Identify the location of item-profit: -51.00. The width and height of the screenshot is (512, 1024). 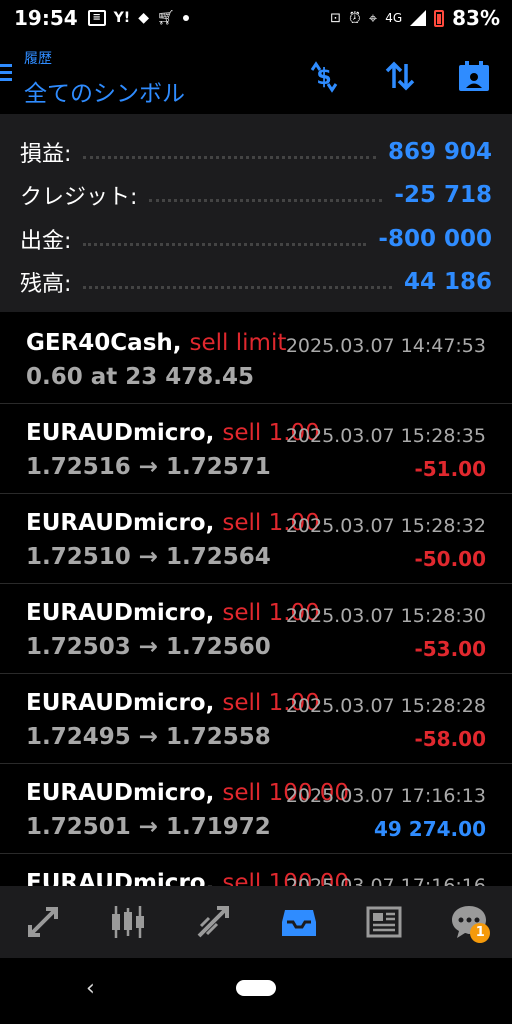
(450, 469).